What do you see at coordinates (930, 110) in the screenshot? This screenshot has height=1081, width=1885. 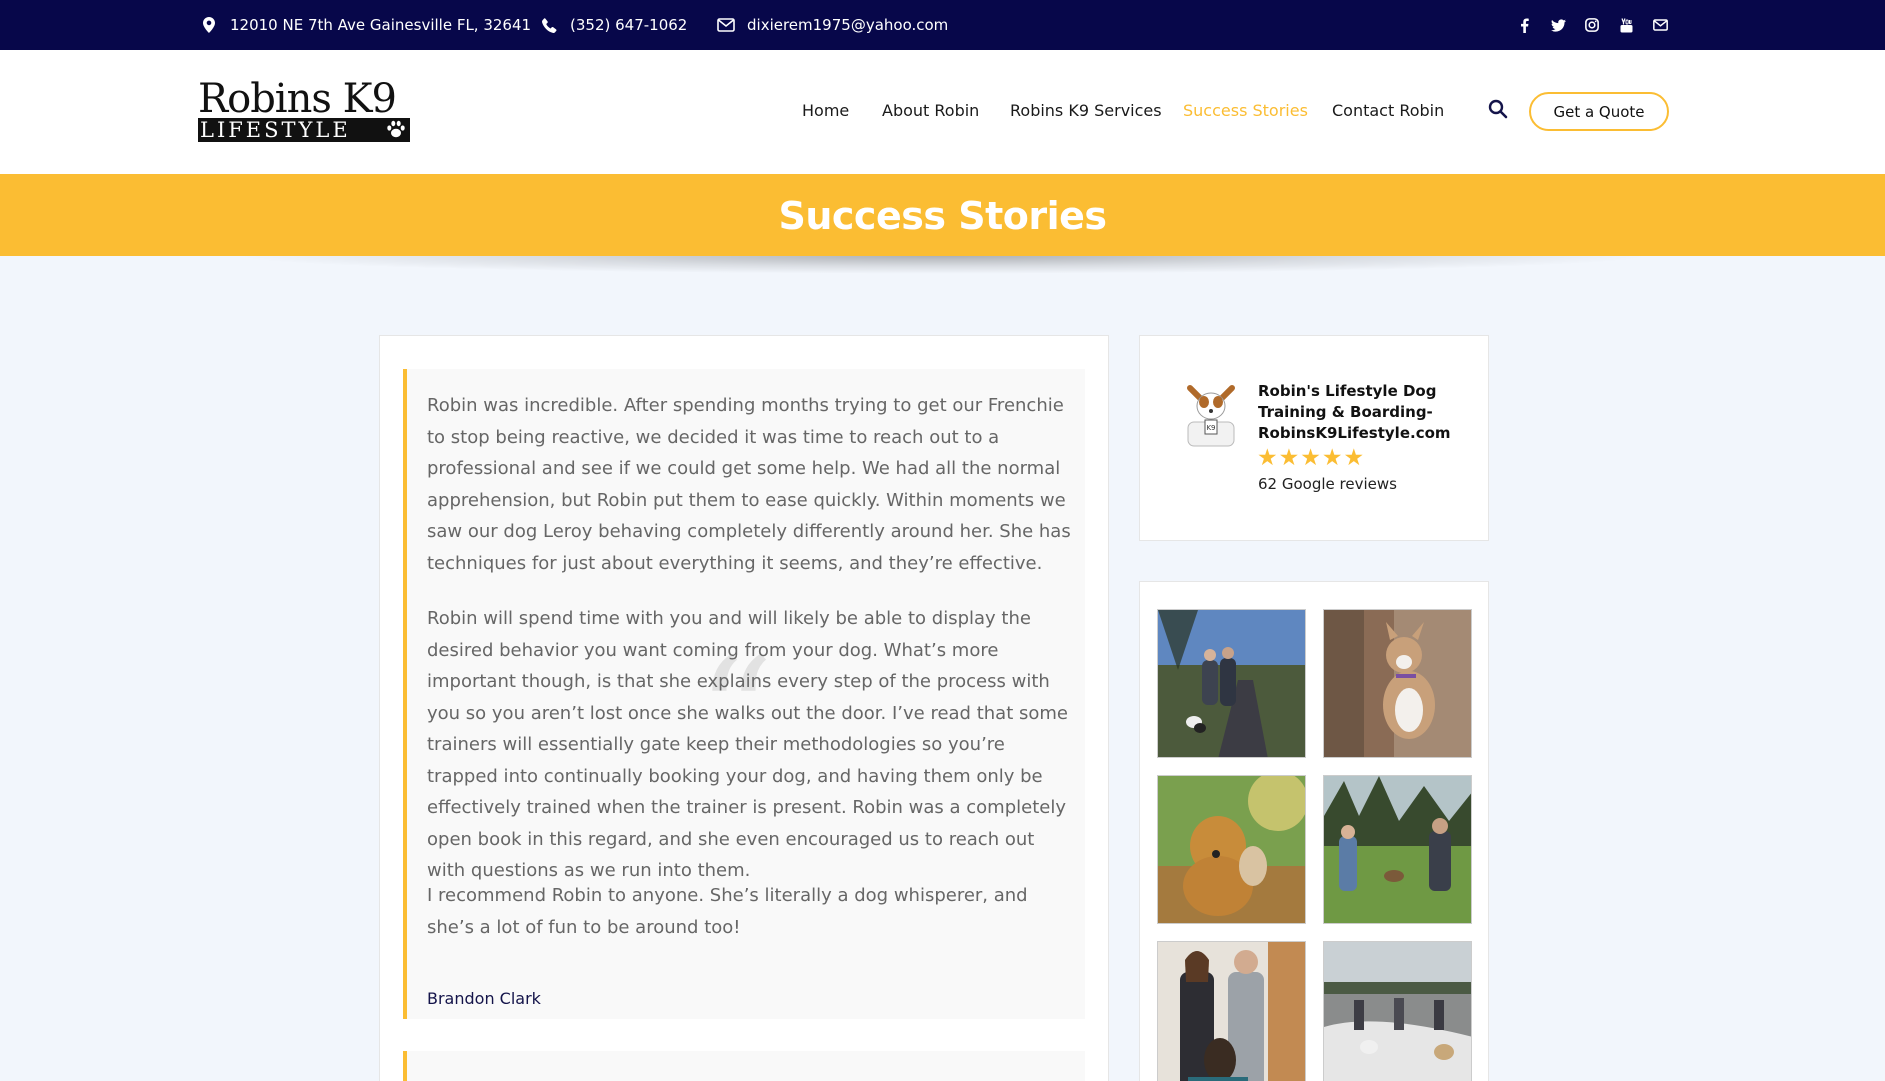 I see `nav-about-robin: About Robin` at bounding box center [930, 110].